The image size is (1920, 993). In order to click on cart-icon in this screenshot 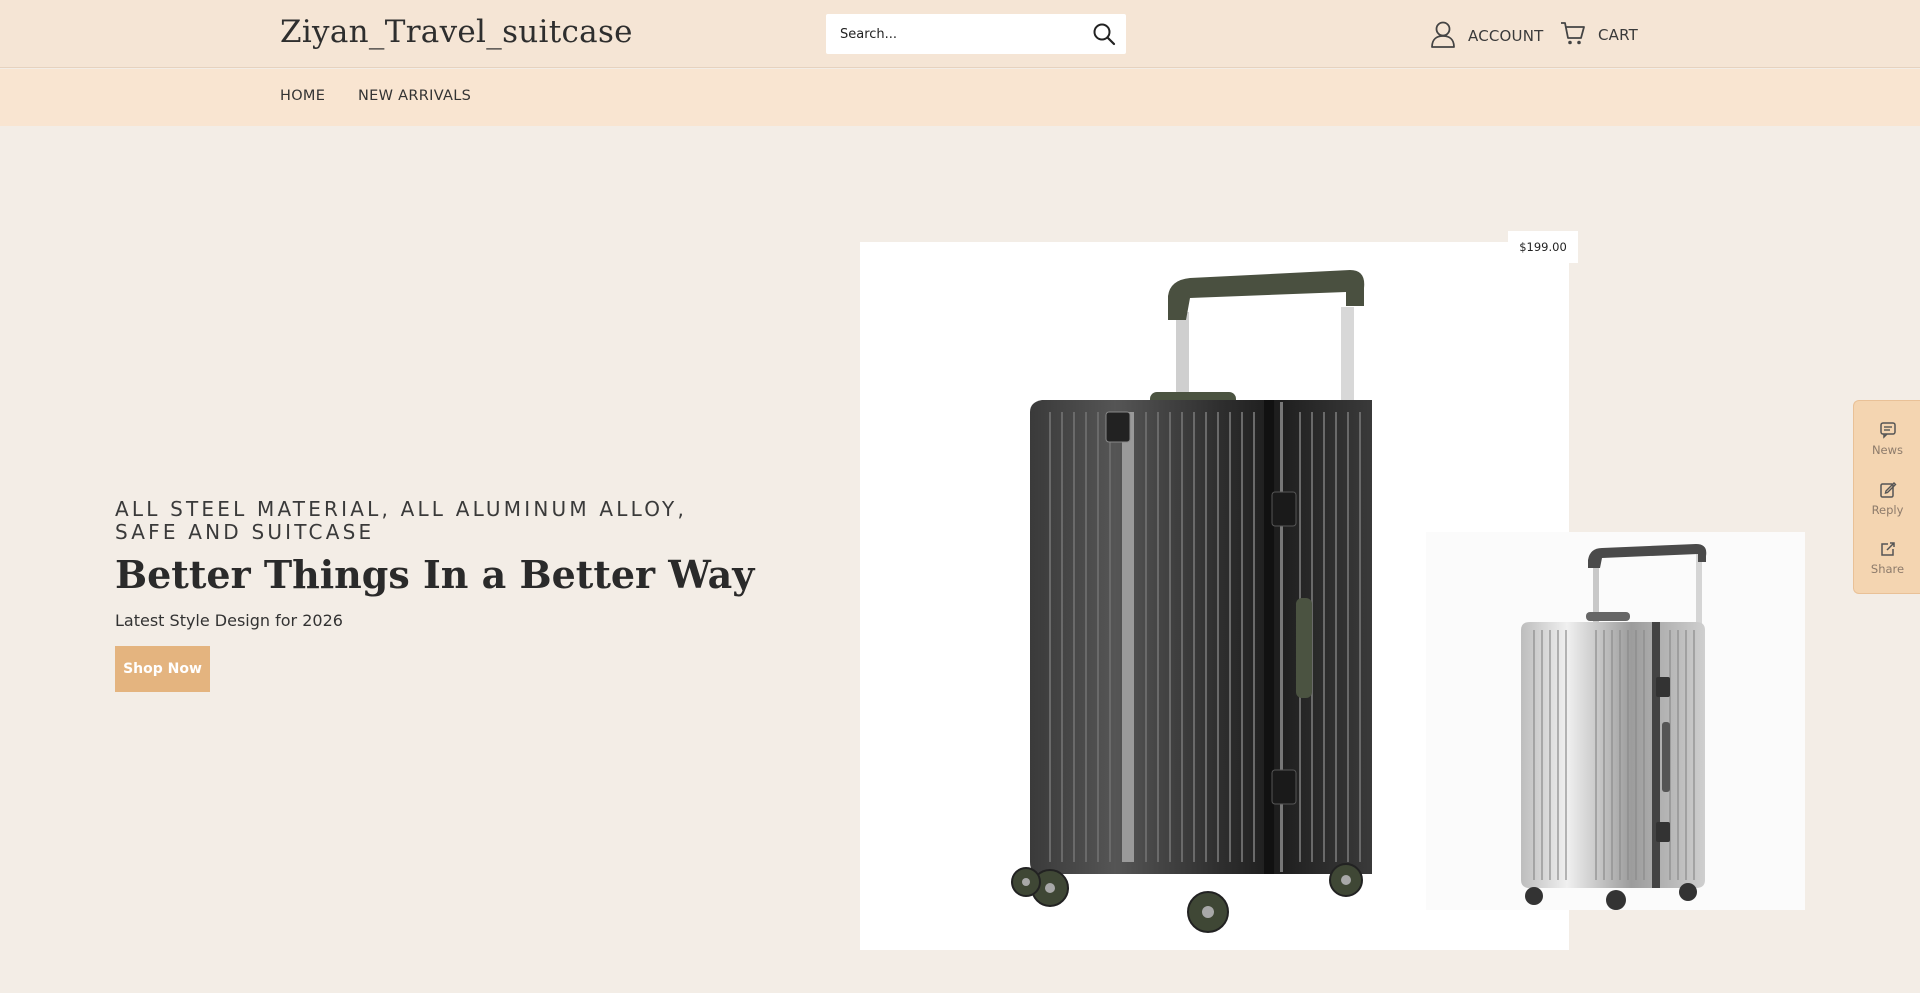, I will do `click(1573, 35)`.